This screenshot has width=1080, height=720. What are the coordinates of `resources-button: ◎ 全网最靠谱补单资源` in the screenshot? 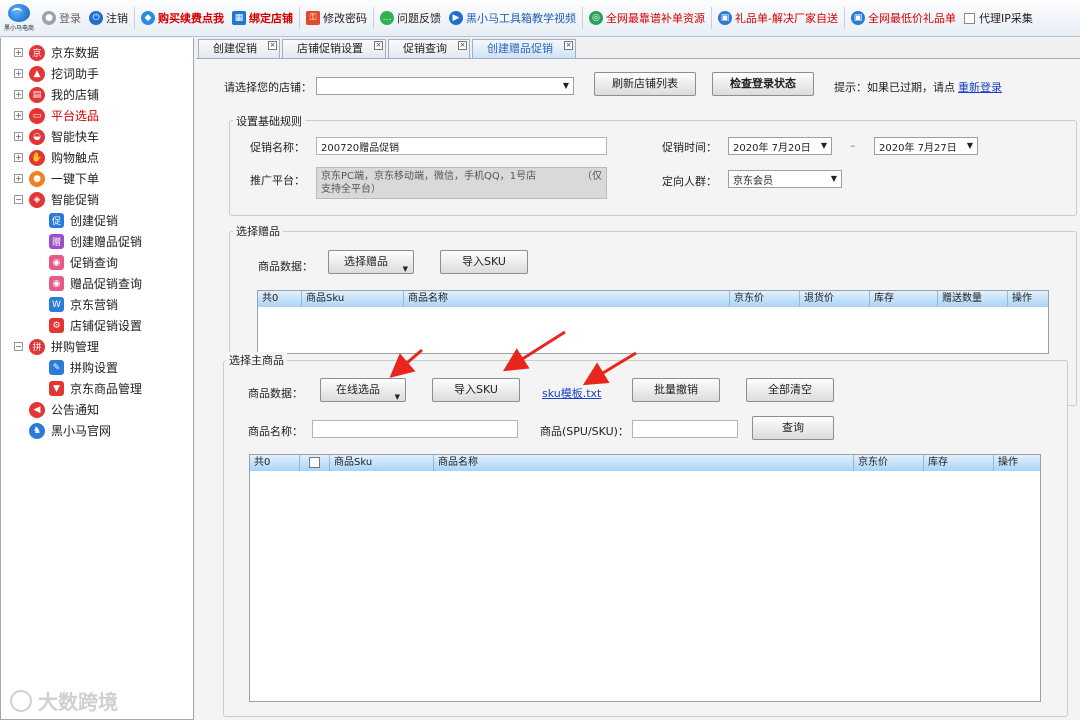 It's located at (647, 18).